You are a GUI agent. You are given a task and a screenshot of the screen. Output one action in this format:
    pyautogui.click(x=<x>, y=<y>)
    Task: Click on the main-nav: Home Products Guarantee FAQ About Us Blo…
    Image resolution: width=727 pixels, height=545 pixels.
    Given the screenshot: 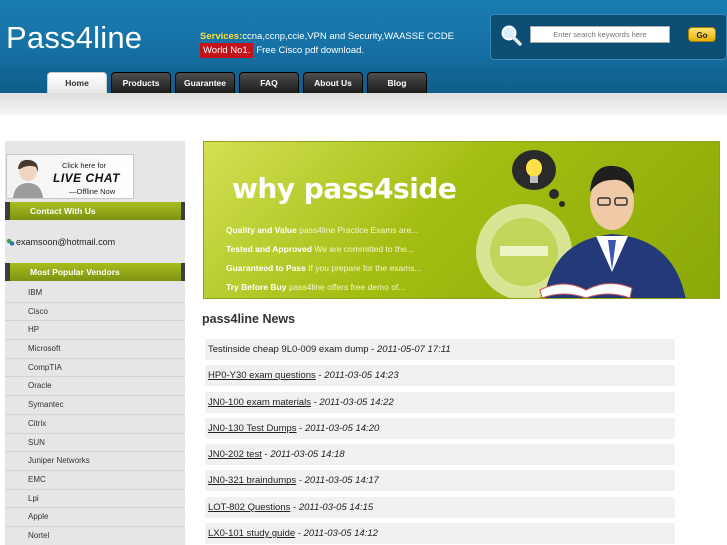 What is the action you would take?
    pyautogui.click(x=239, y=82)
    